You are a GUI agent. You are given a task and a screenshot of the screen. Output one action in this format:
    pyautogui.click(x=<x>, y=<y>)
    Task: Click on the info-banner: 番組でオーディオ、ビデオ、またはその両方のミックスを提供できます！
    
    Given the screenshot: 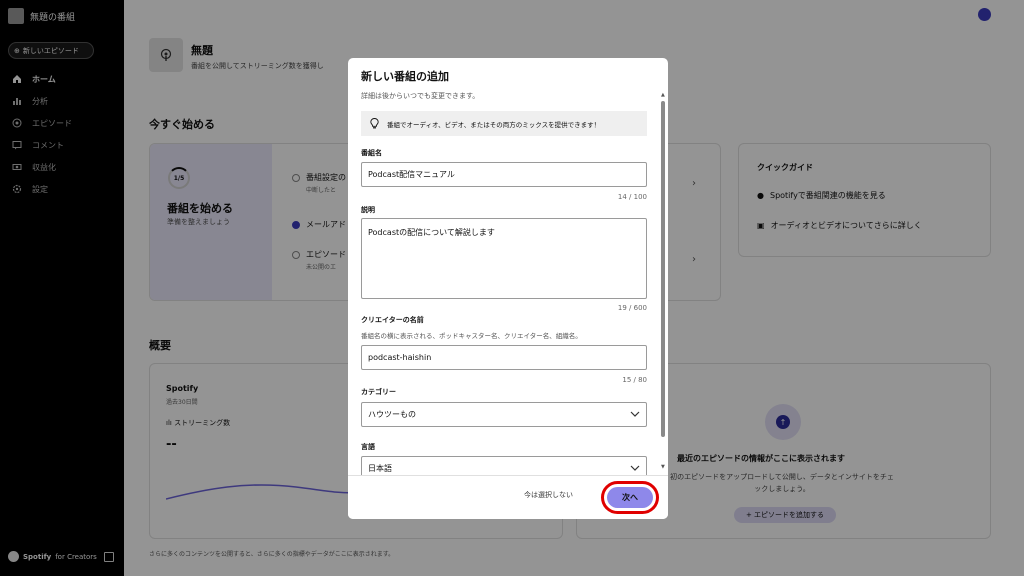 What is the action you would take?
    pyautogui.click(x=504, y=123)
    